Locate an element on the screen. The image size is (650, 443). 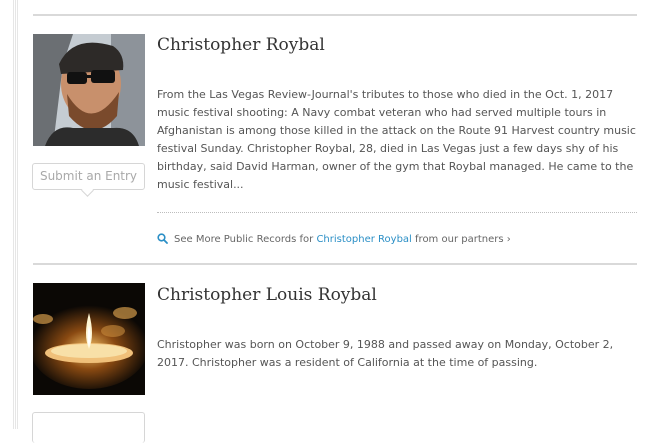
candle-photo is located at coordinates (89, 339).